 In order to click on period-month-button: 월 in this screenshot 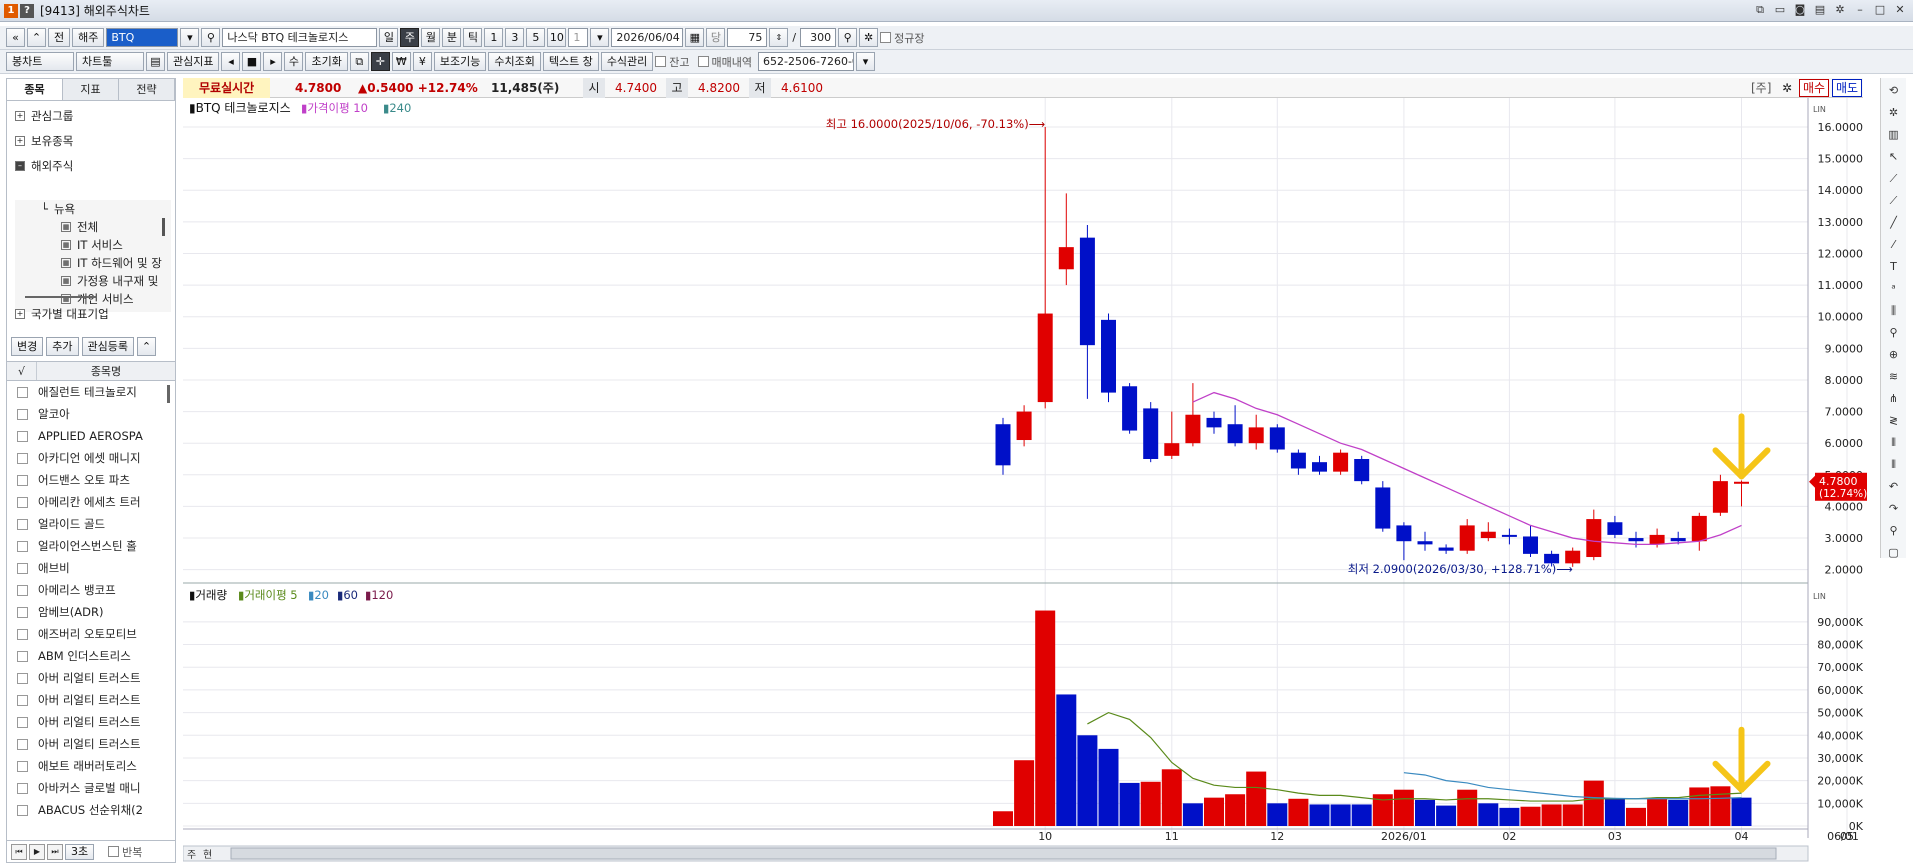, I will do `click(431, 37)`.